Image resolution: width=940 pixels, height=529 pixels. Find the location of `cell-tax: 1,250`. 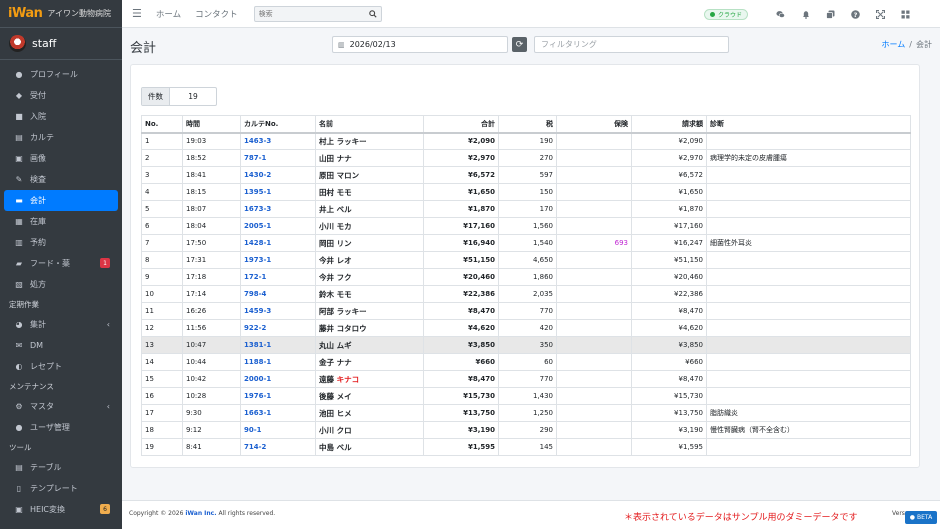

cell-tax: 1,250 is located at coordinates (527, 413).